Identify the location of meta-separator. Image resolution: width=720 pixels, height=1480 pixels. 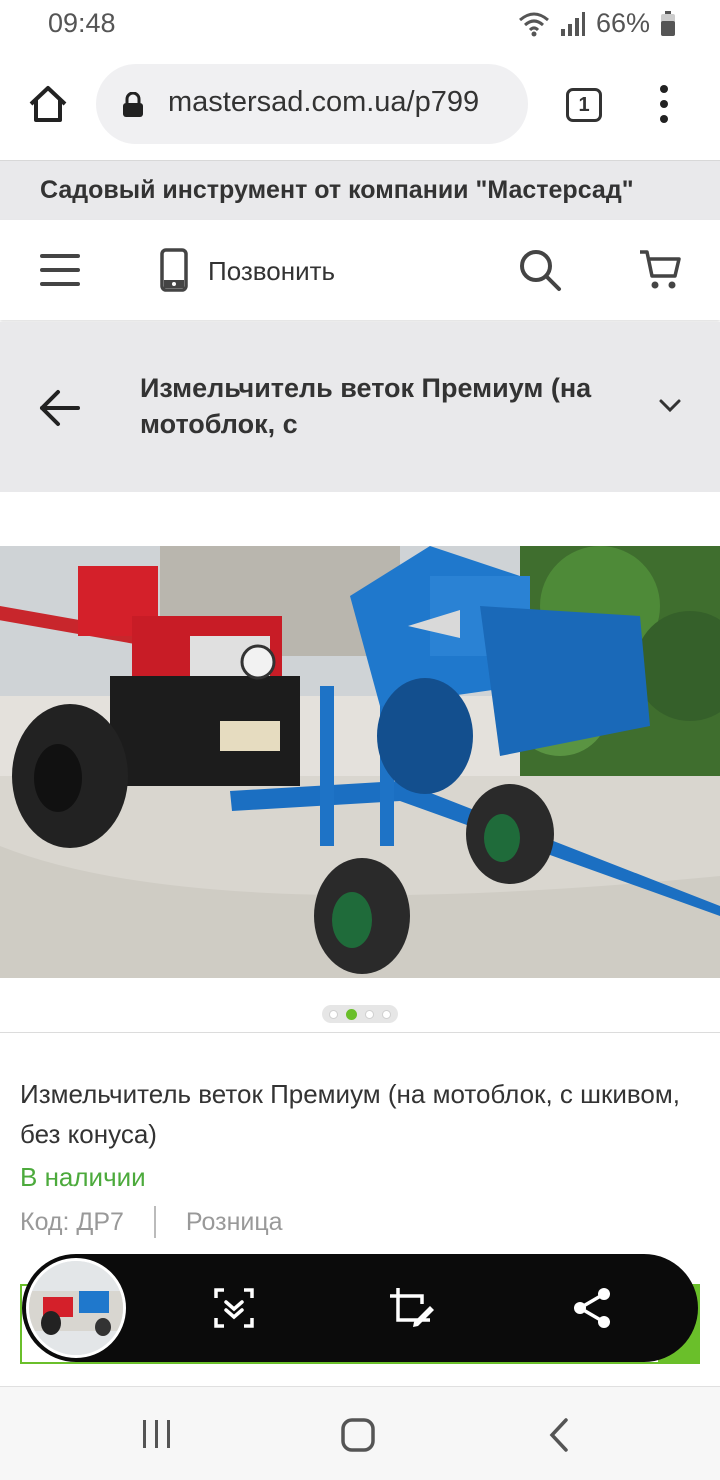
(154, 1222).